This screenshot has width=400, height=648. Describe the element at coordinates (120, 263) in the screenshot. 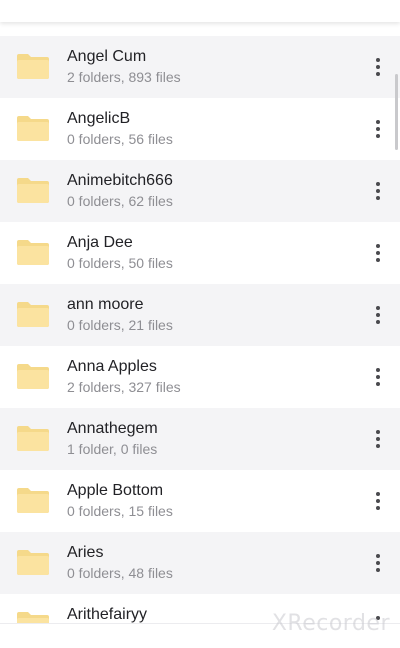

I see `folder-meta: 0 folders, 50 files` at that location.